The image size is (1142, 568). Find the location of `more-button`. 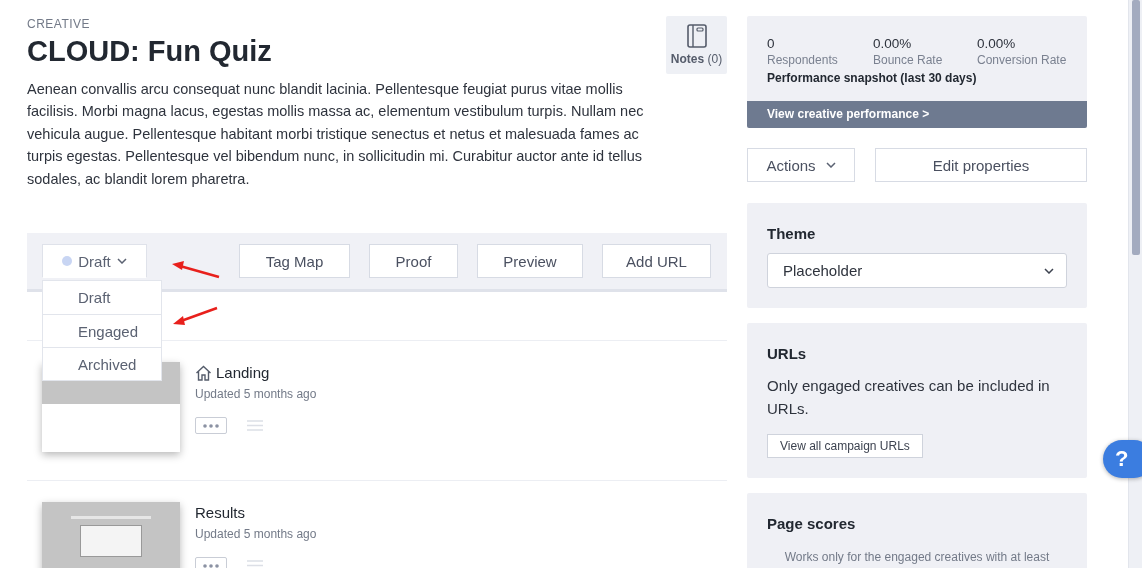

more-button is located at coordinates (211, 425).